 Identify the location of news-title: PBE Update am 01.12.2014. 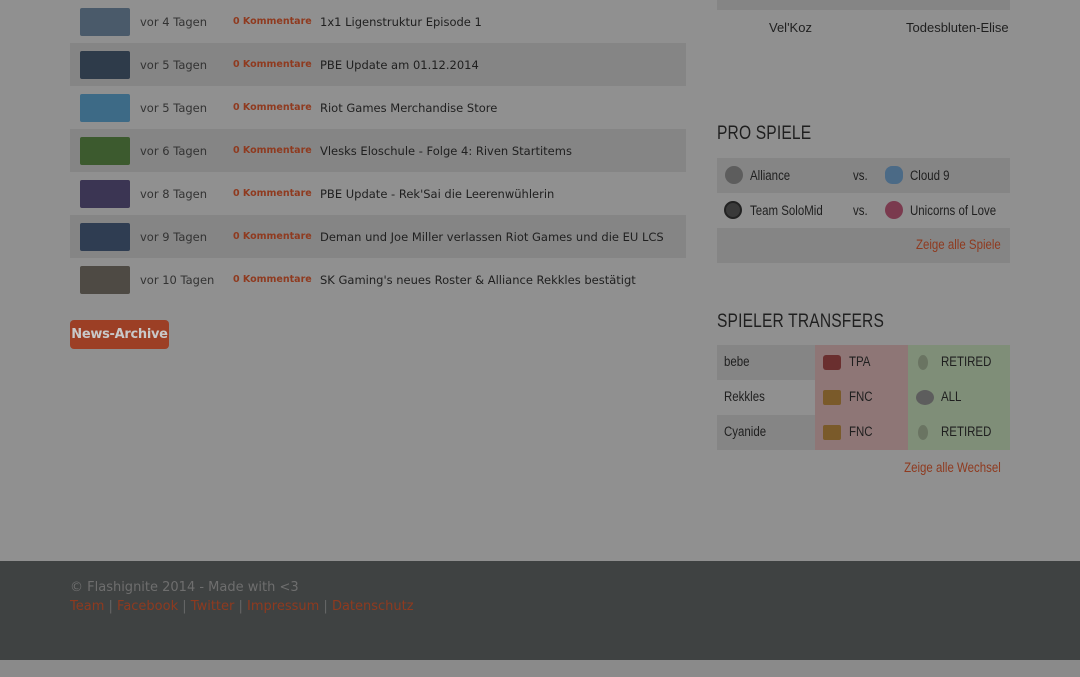
(399, 65).